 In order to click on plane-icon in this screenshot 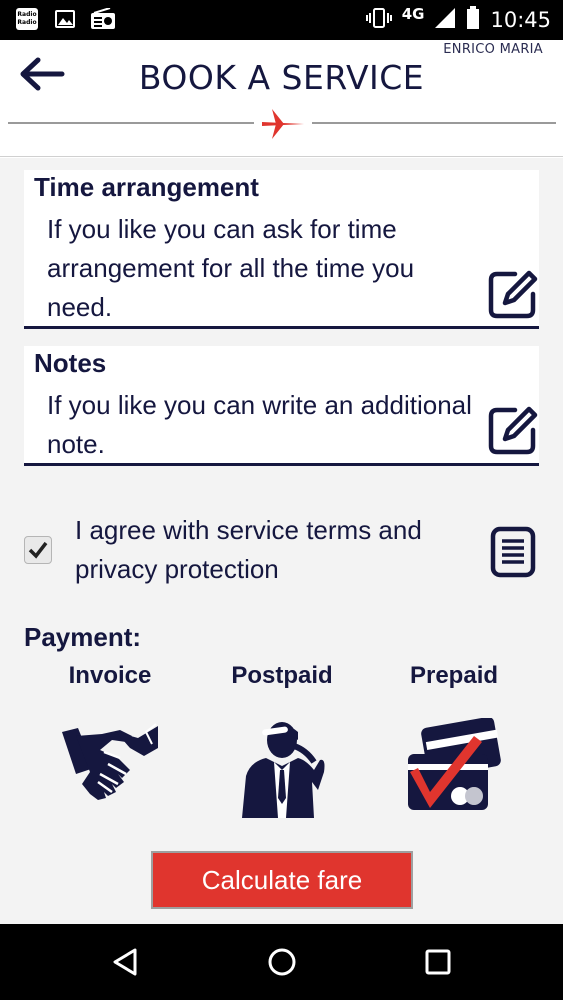, I will do `click(284, 126)`.